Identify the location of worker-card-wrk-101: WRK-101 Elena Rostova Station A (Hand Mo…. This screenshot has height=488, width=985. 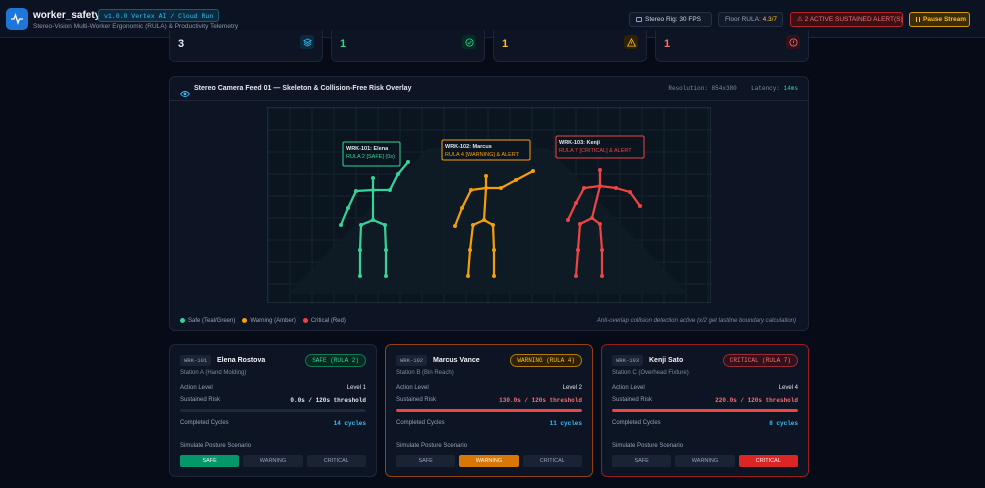
(273, 410).